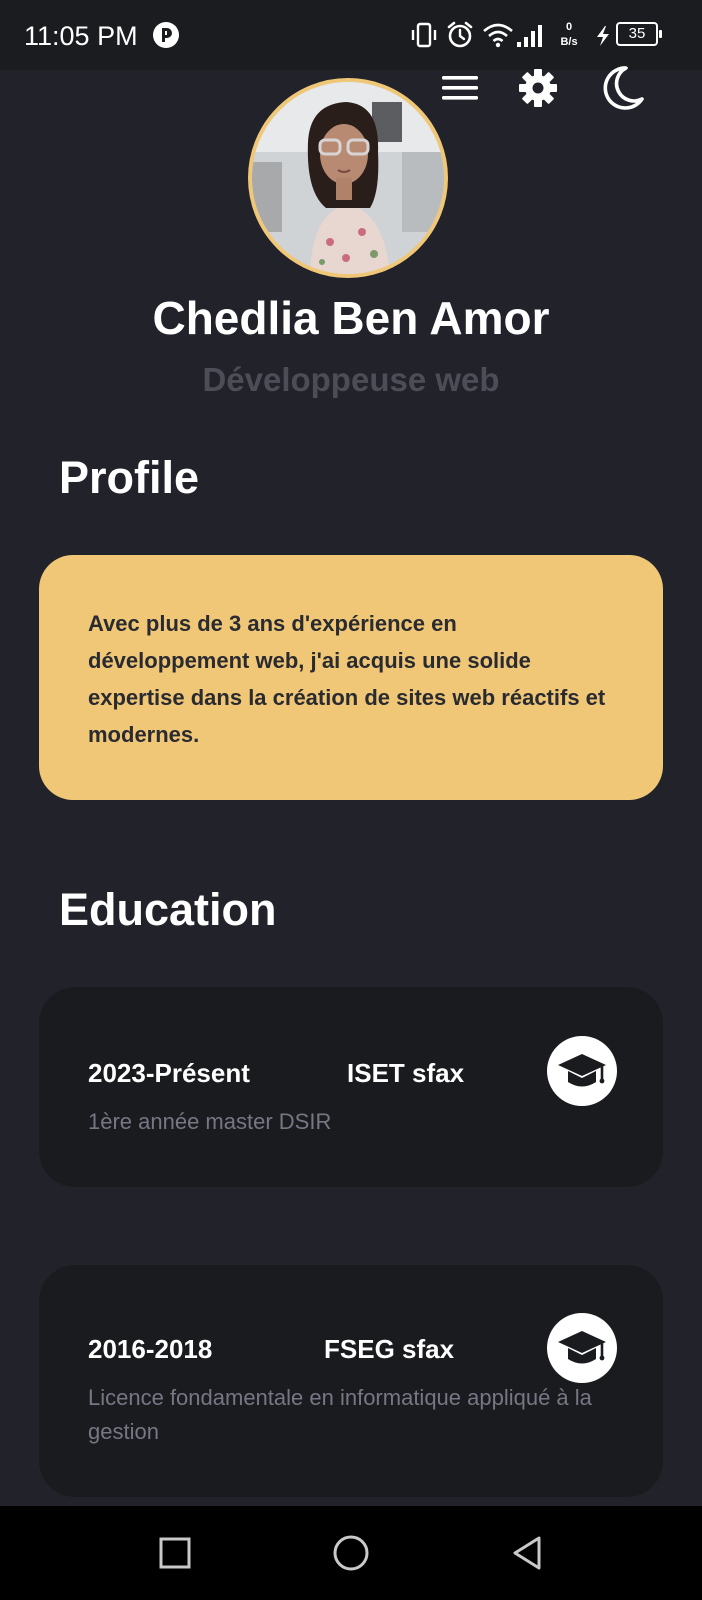 The height and width of the screenshot is (1600, 702). Describe the element at coordinates (168, 909) in the screenshot. I see `education-heading: Education` at that location.